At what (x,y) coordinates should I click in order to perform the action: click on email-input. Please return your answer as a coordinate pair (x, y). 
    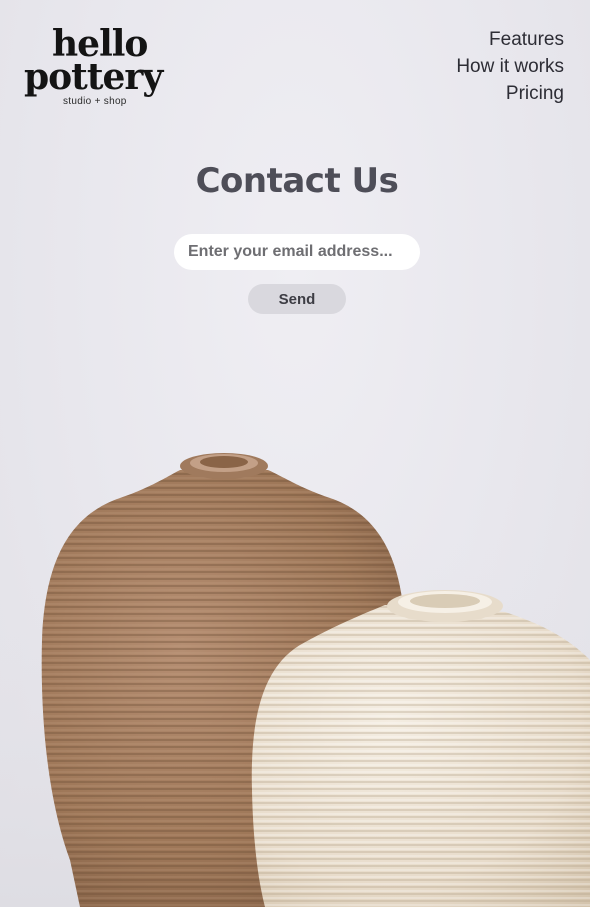
    Looking at the image, I should click on (297, 252).